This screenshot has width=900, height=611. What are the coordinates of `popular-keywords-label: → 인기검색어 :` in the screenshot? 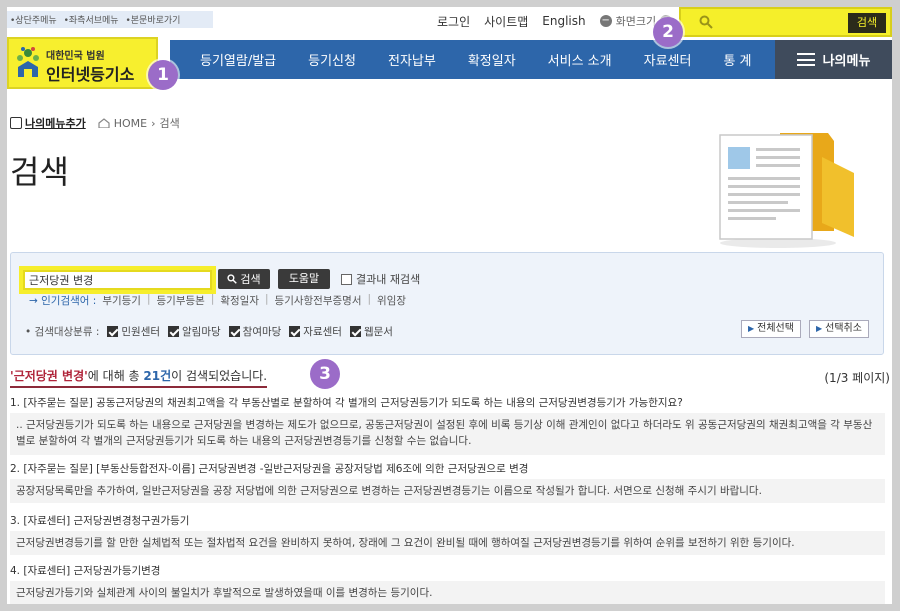 It's located at (63, 301).